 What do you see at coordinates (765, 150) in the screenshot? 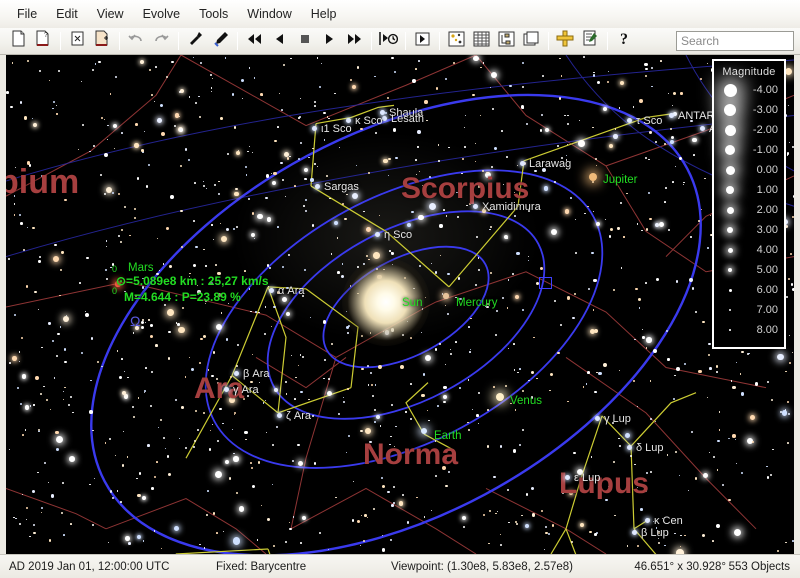
I see `magnitude-value: -1.00` at bounding box center [765, 150].